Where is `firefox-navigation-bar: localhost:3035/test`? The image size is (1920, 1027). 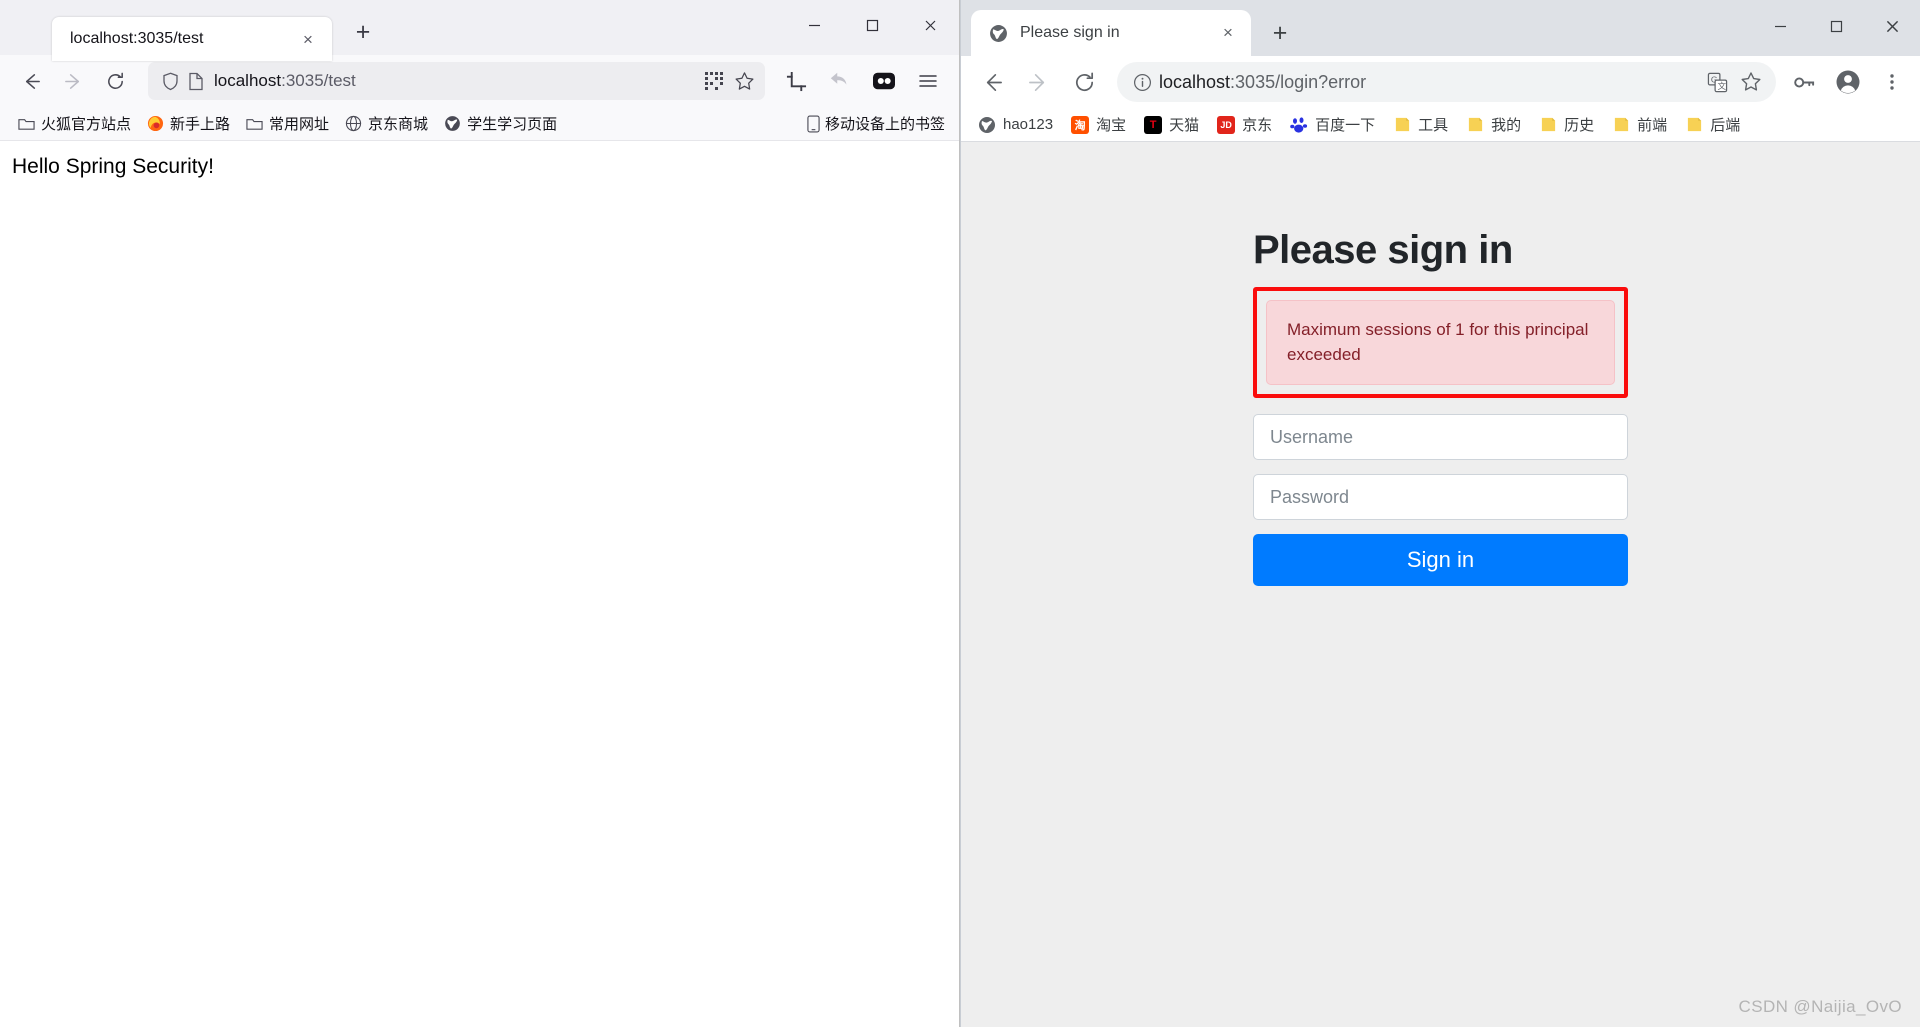 firefox-navigation-bar: localhost:3035/test is located at coordinates (479, 81).